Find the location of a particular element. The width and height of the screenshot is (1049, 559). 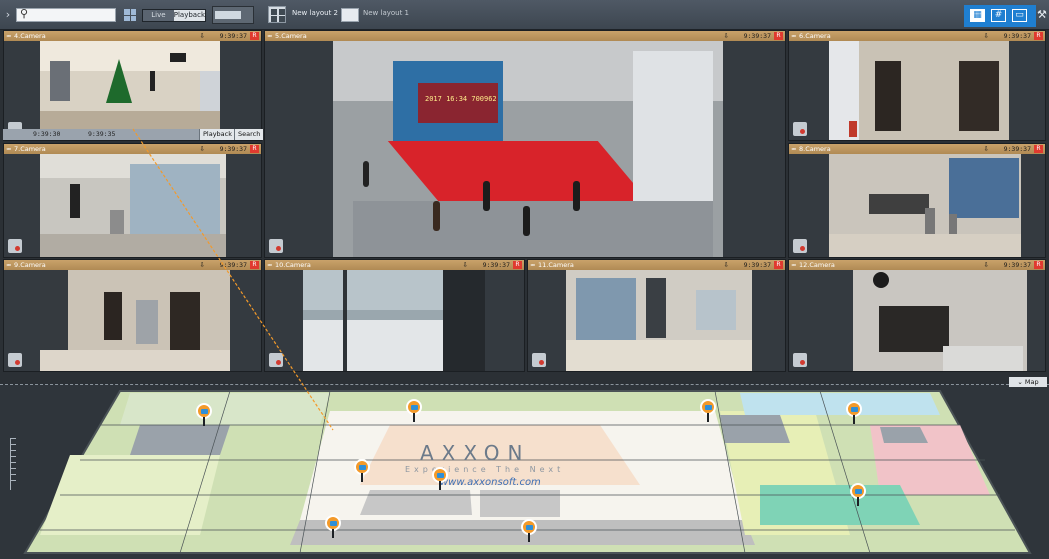

map-zoom-slider is located at coordinates (15, 464).